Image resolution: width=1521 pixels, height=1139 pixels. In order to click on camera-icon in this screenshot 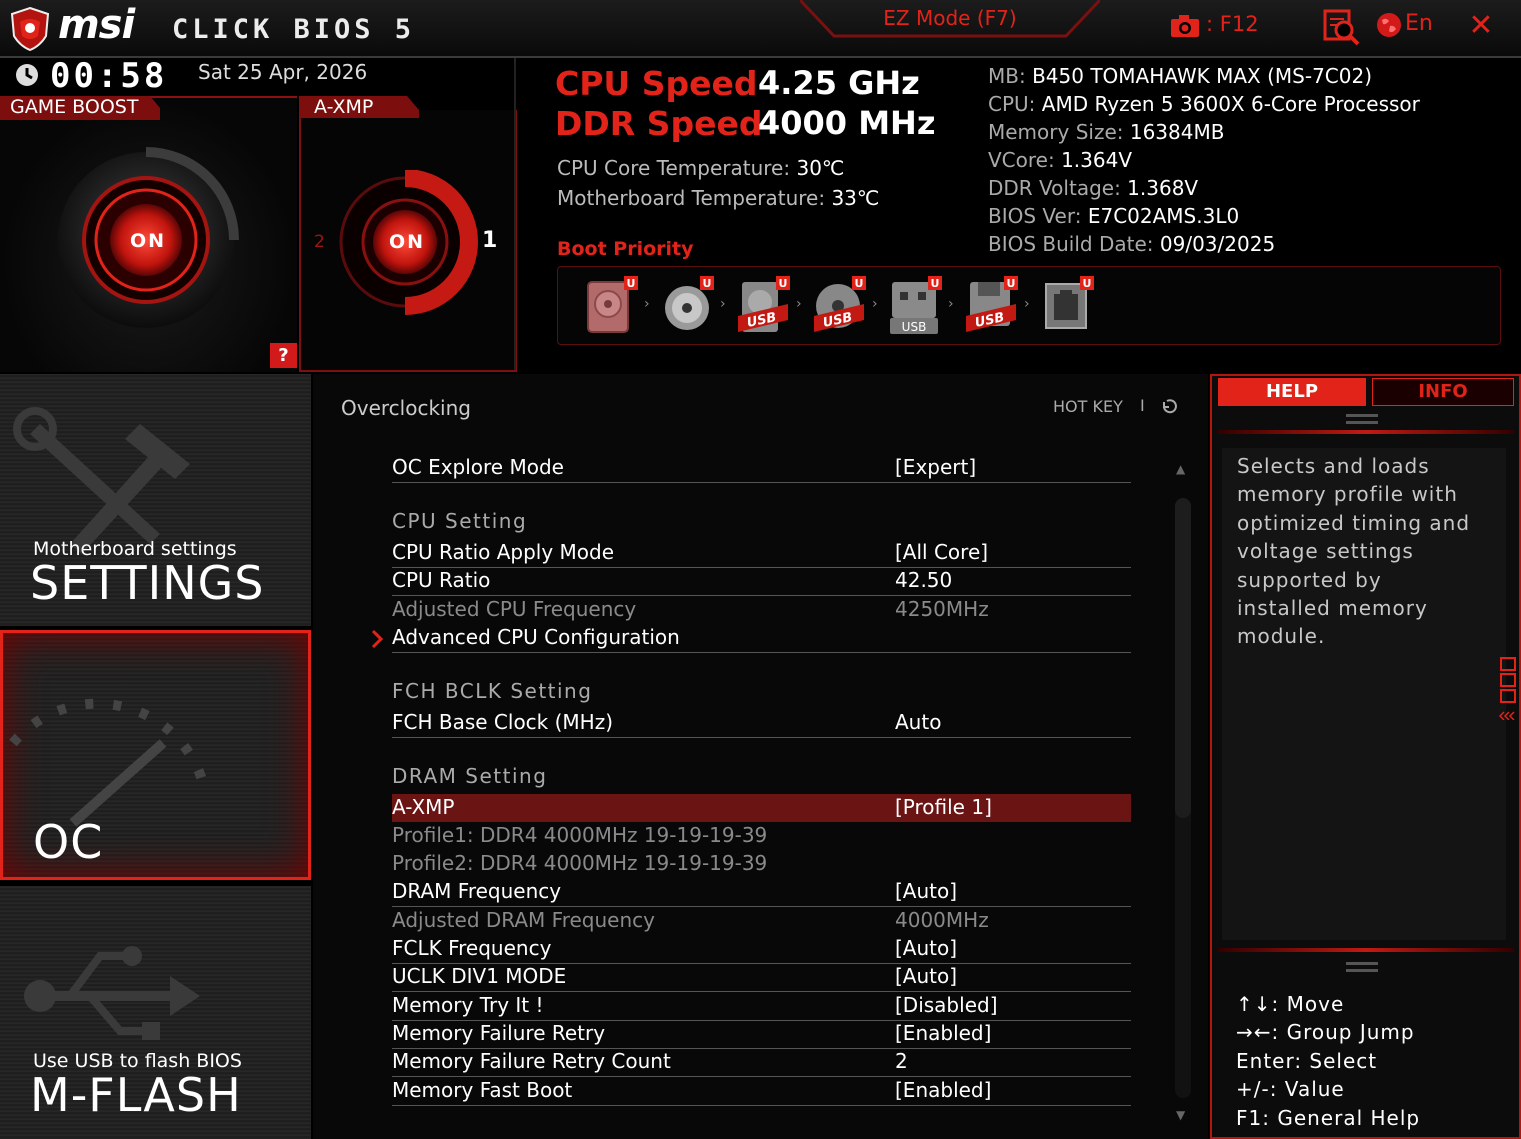, I will do `click(1185, 26)`.